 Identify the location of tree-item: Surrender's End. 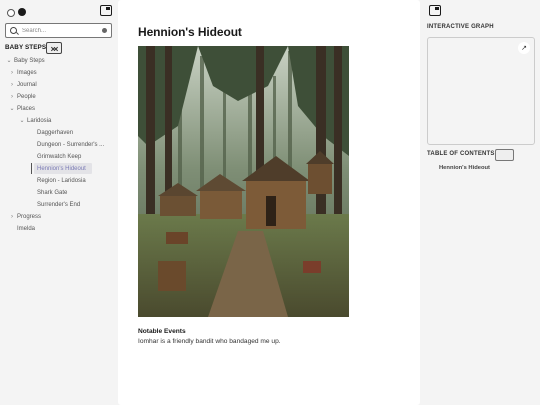
(58, 204).